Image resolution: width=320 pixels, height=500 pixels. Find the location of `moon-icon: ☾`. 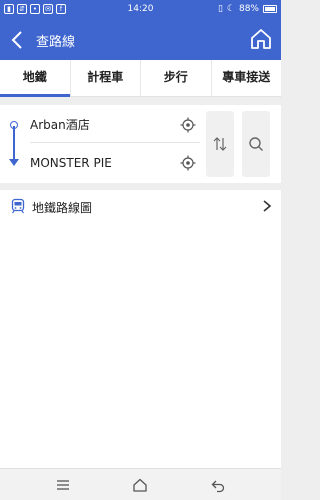

moon-icon: ☾ is located at coordinates (230, 9).